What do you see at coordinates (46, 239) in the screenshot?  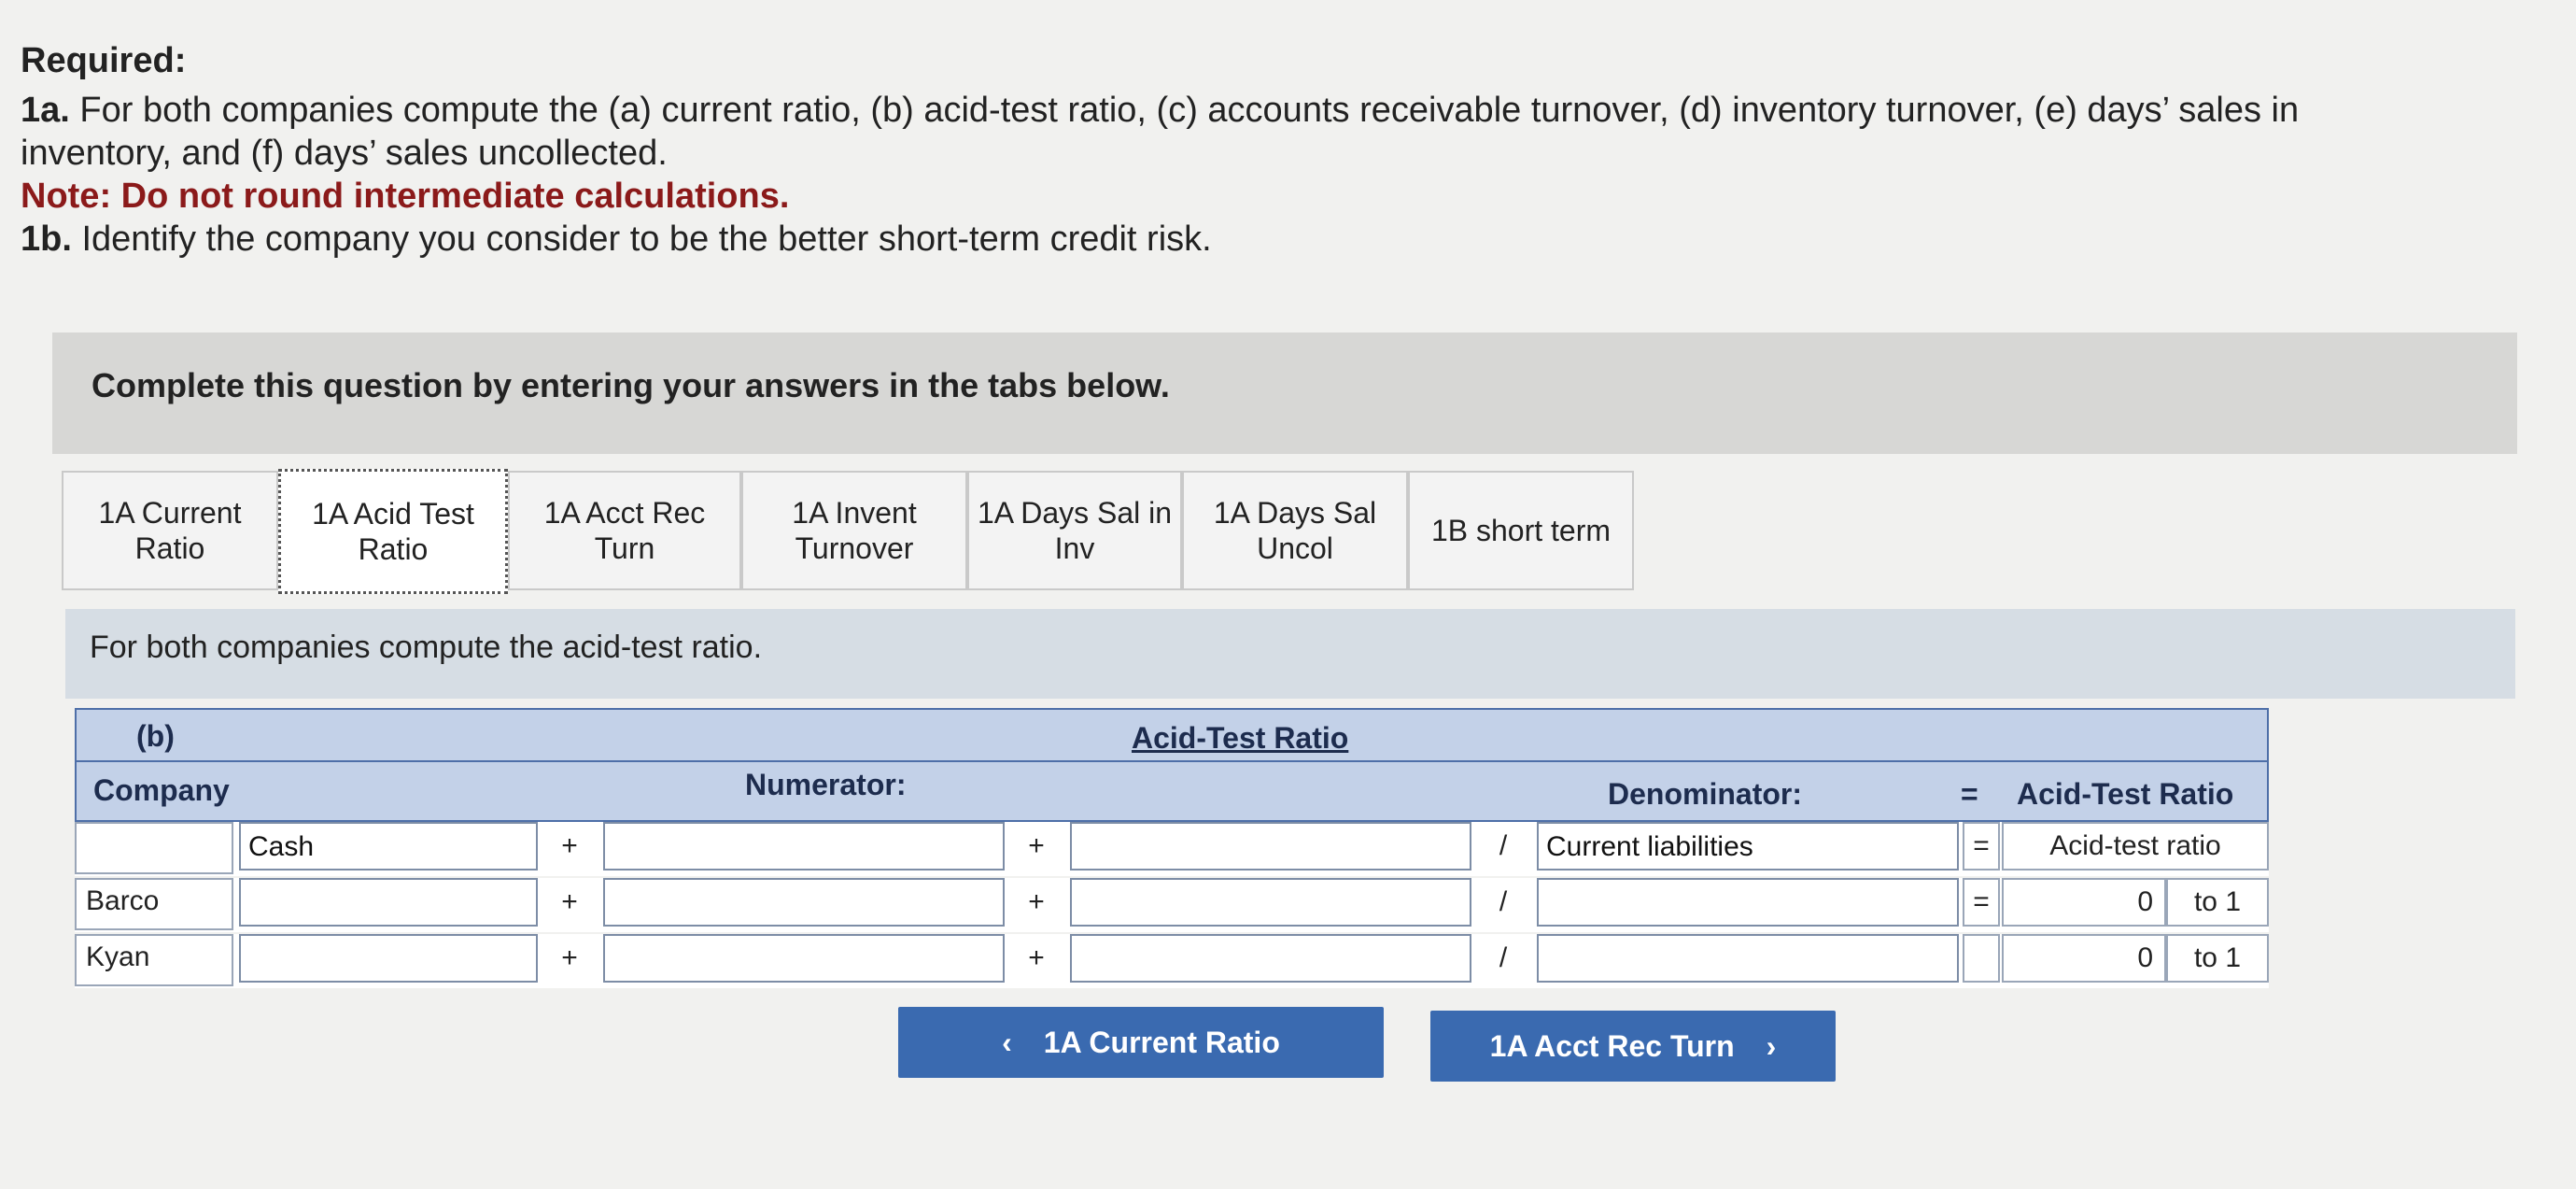 I see `requirement-1b-prefix: 1b.` at bounding box center [46, 239].